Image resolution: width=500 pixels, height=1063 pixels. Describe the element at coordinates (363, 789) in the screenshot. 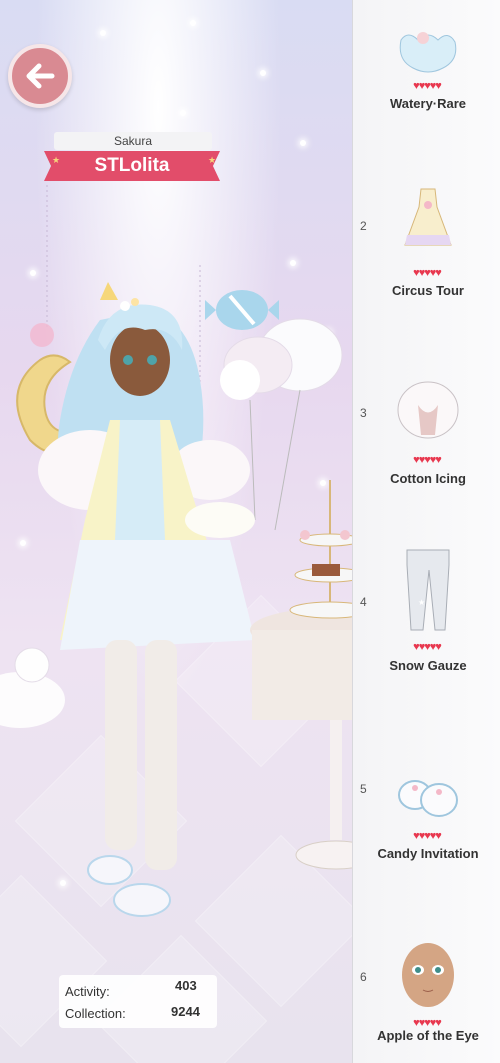

I see `item-rank: 5` at that location.